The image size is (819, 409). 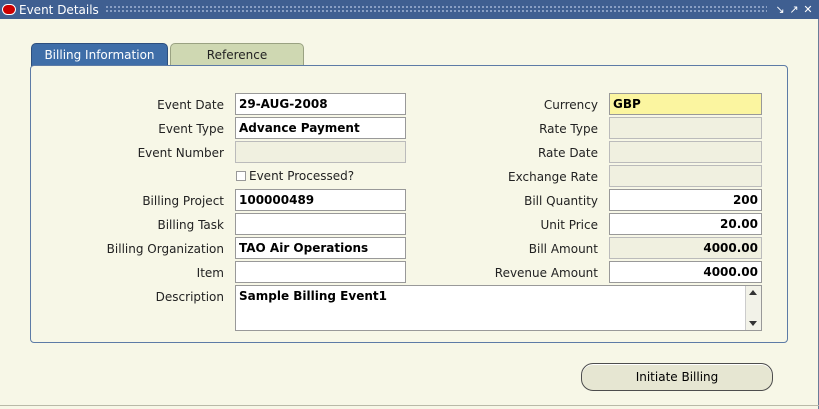 What do you see at coordinates (241, 176) in the screenshot?
I see `event-processed-checkbox` at bounding box center [241, 176].